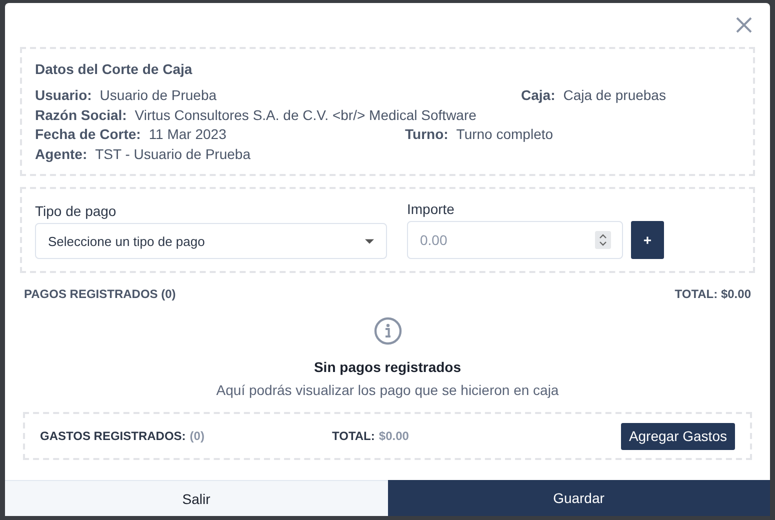  Describe the element at coordinates (369, 241) in the screenshot. I see `caret-icon` at that location.